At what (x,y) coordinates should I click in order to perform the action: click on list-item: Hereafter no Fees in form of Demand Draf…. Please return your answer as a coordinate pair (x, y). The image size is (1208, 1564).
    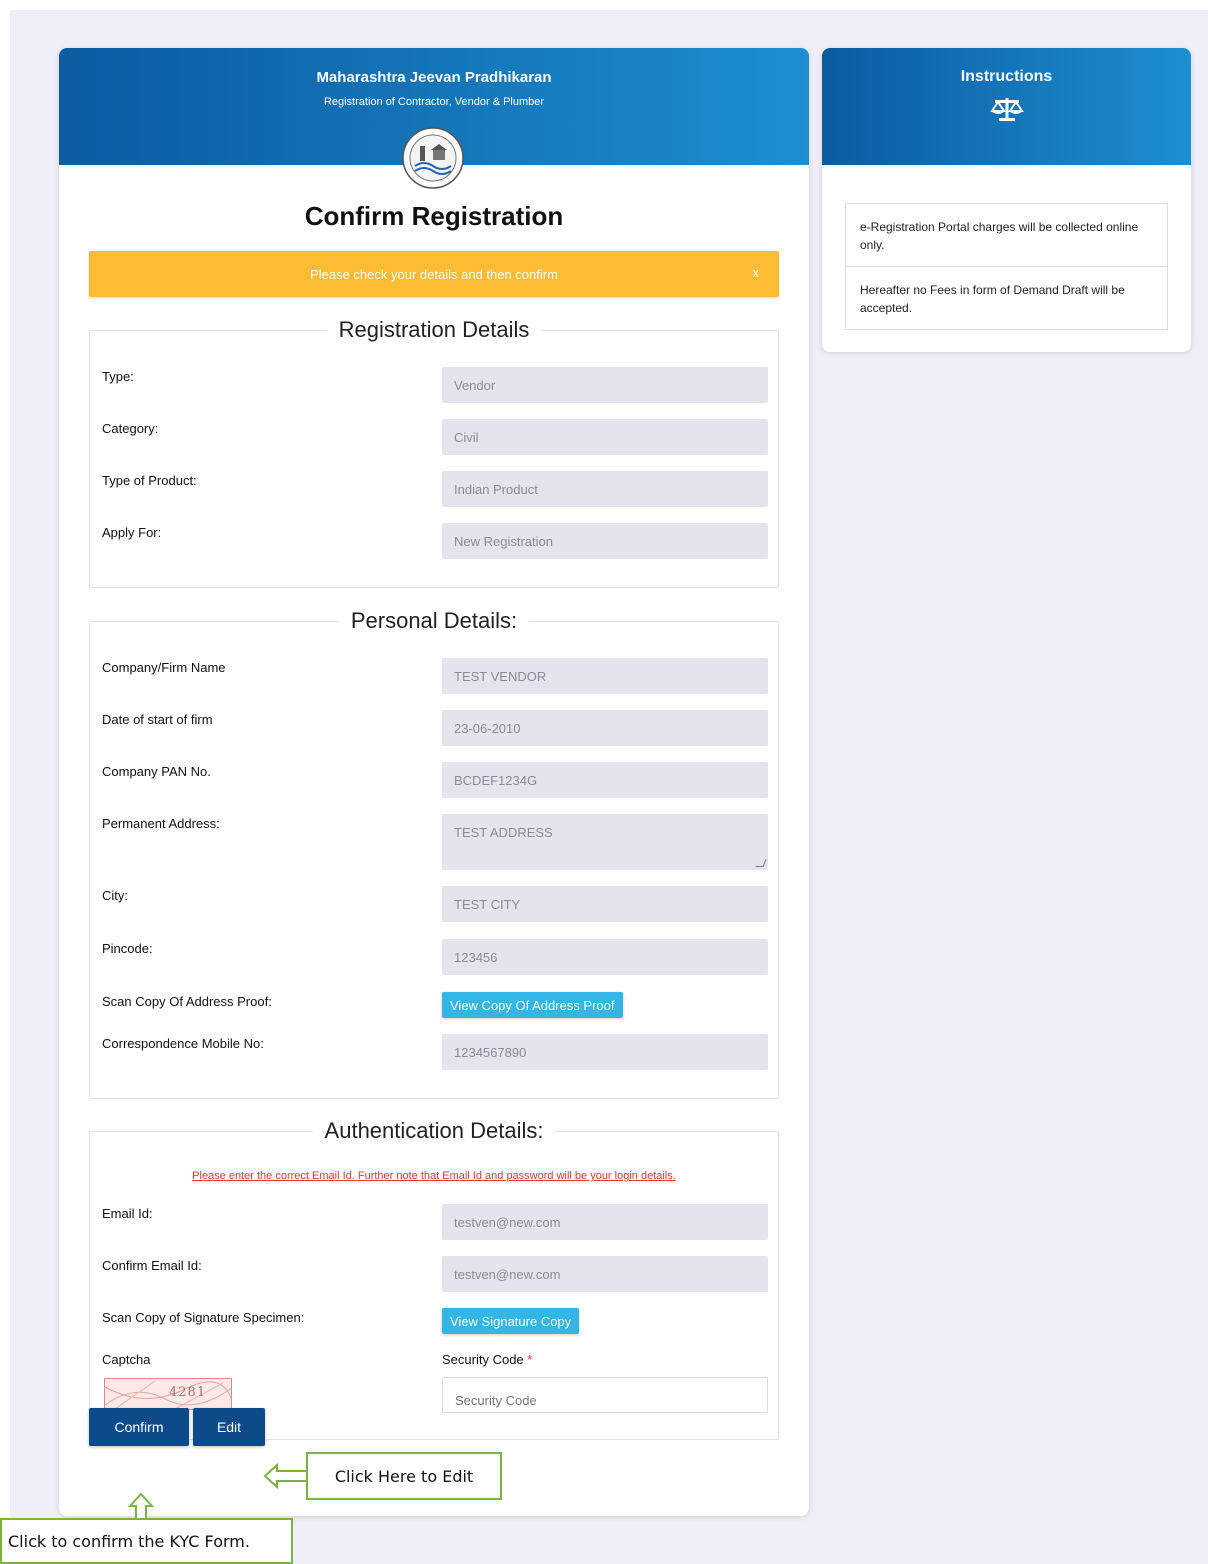
    Looking at the image, I should click on (1006, 297).